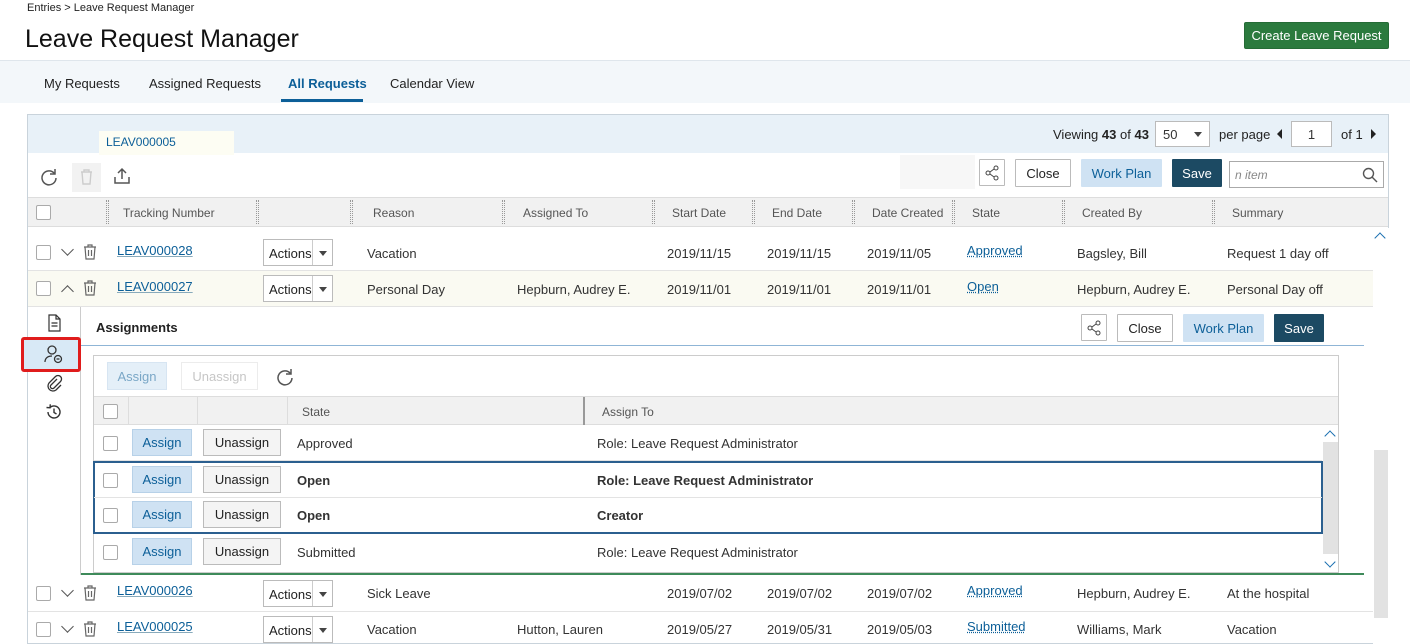 This screenshot has height=644, width=1410. Describe the element at coordinates (53, 354) in the screenshot. I see `user-assign-icon` at that location.